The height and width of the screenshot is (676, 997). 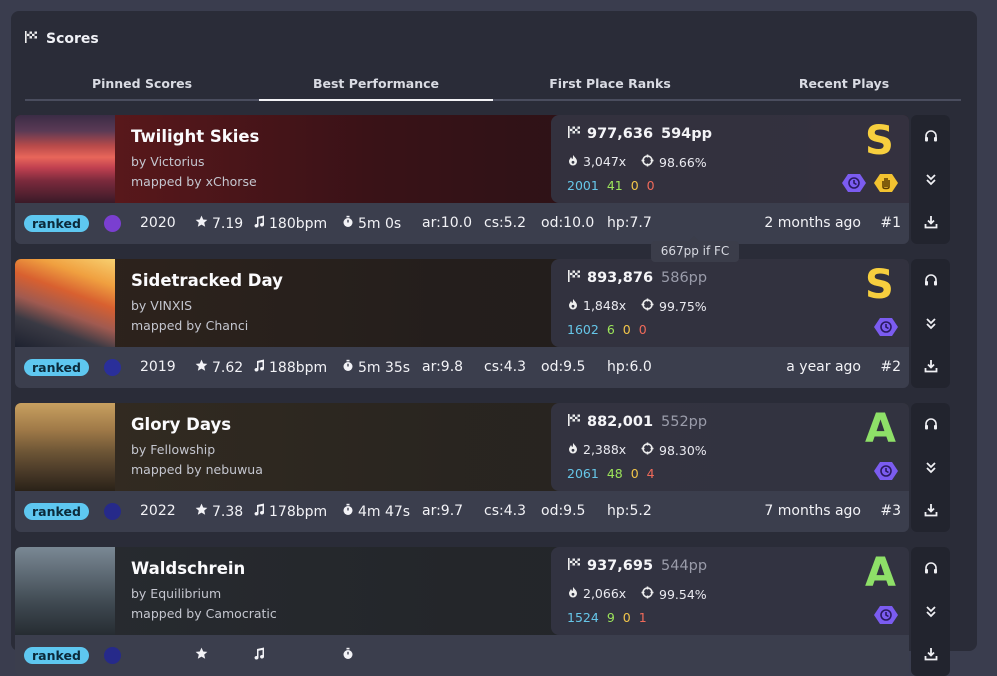 I want to click on pp-value: 544pp, so click(x=684, y=566).